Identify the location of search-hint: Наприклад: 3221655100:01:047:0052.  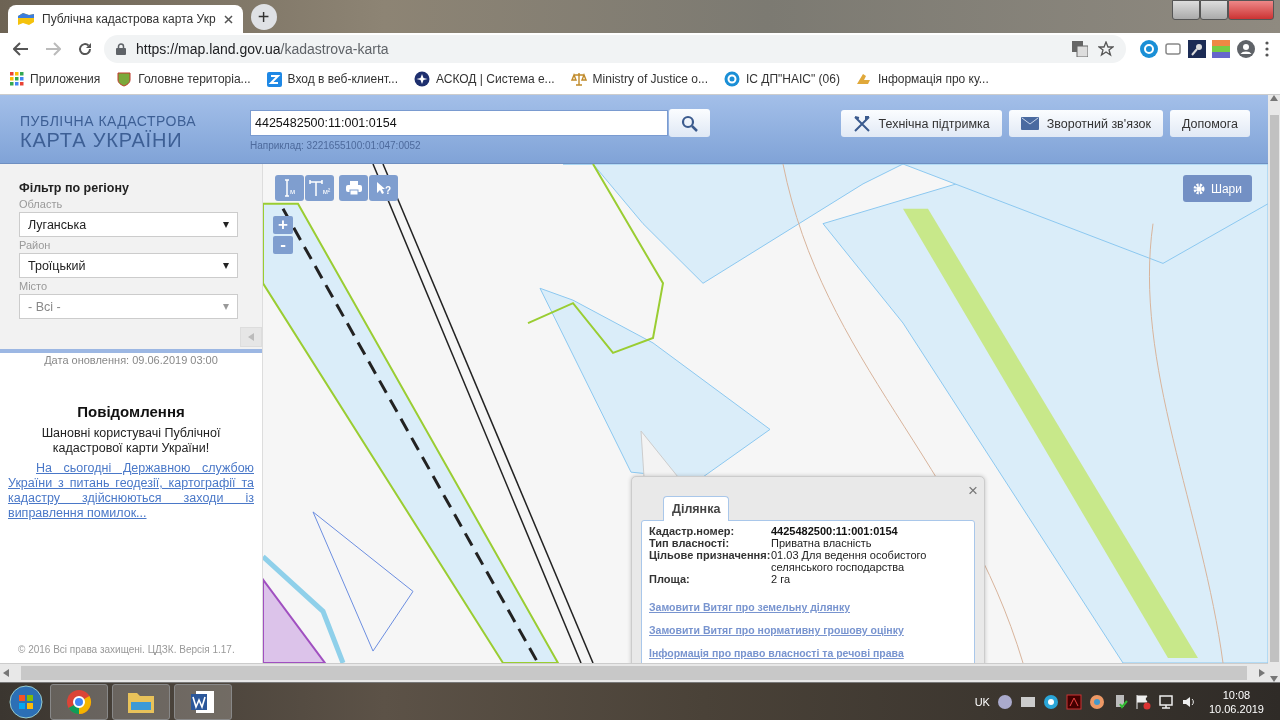
(336, 145).